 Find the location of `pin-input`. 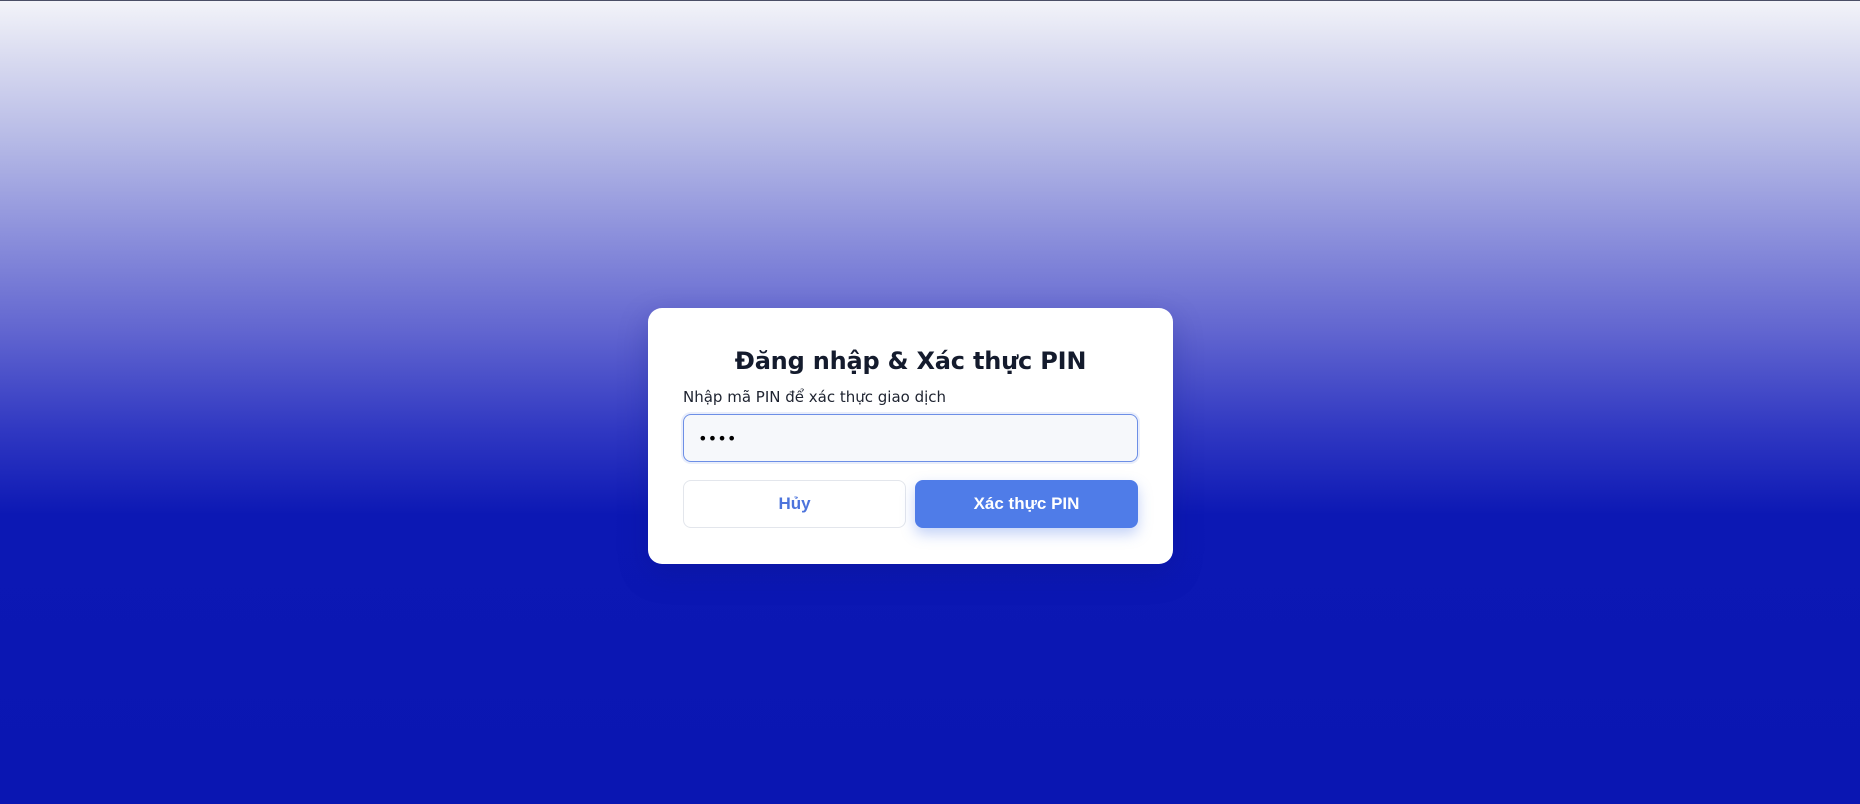

pin-input is located at coordinates (910, 438).